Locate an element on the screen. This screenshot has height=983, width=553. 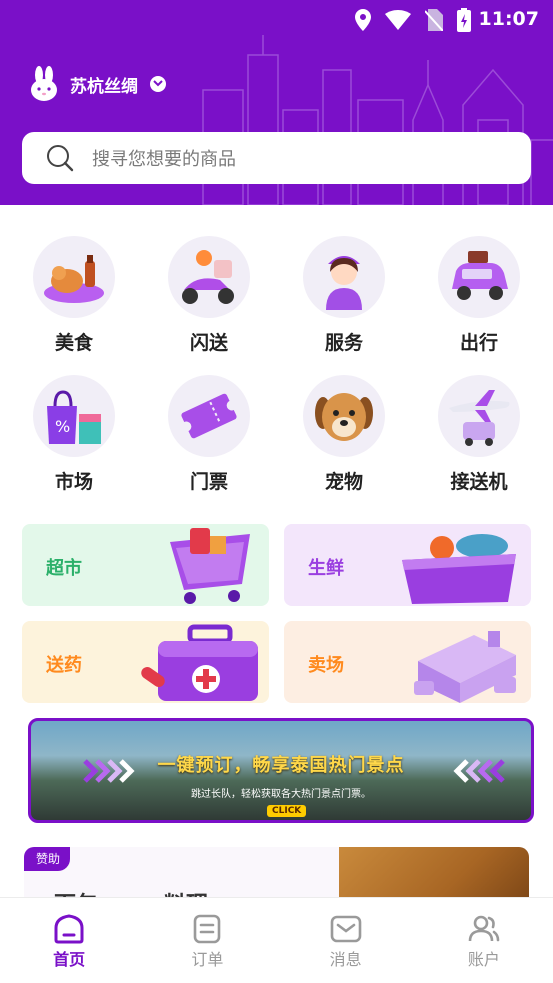
shopping-cart-icon is located at coordinates (210, 566).